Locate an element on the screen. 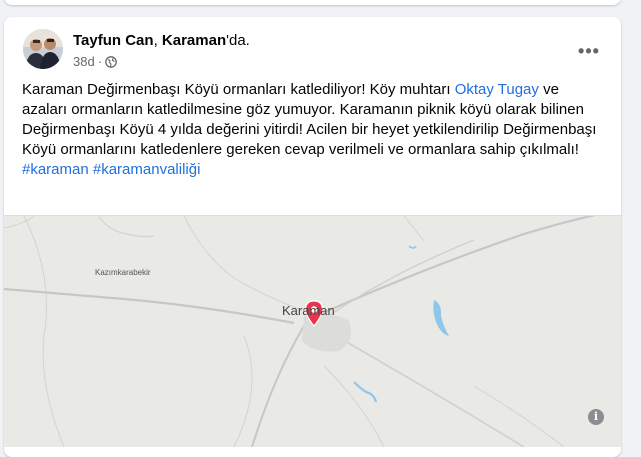  avatar is located at coordinates (43, 49).